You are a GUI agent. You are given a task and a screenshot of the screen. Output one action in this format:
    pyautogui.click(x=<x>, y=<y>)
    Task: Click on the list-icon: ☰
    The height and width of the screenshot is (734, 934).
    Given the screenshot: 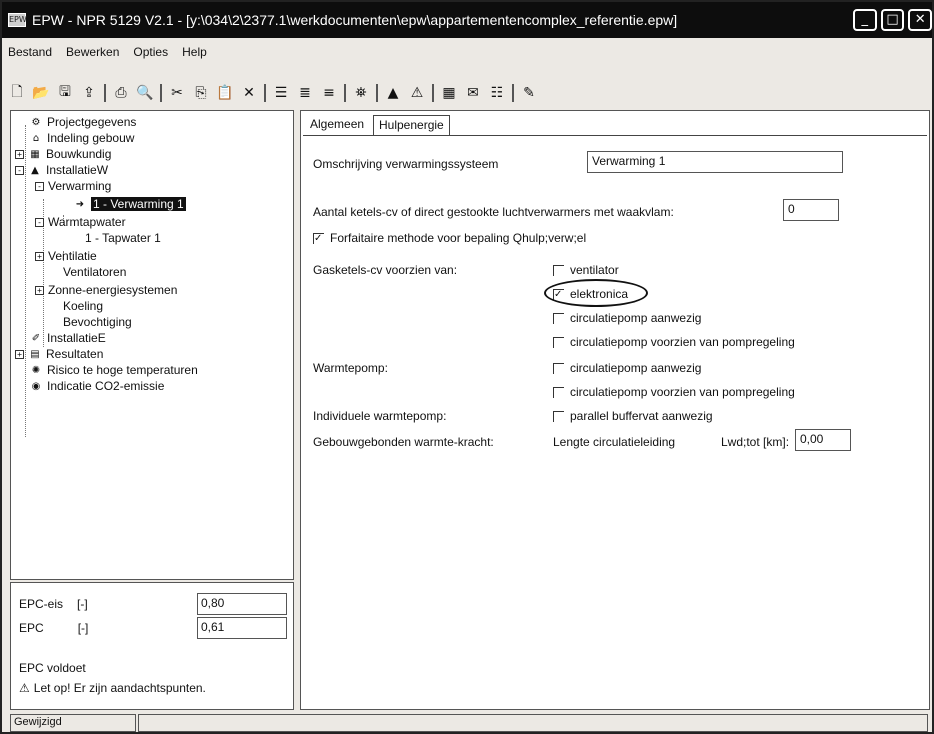 What is the action you would take?
    pyautogui.click(x=281, y=93)
    